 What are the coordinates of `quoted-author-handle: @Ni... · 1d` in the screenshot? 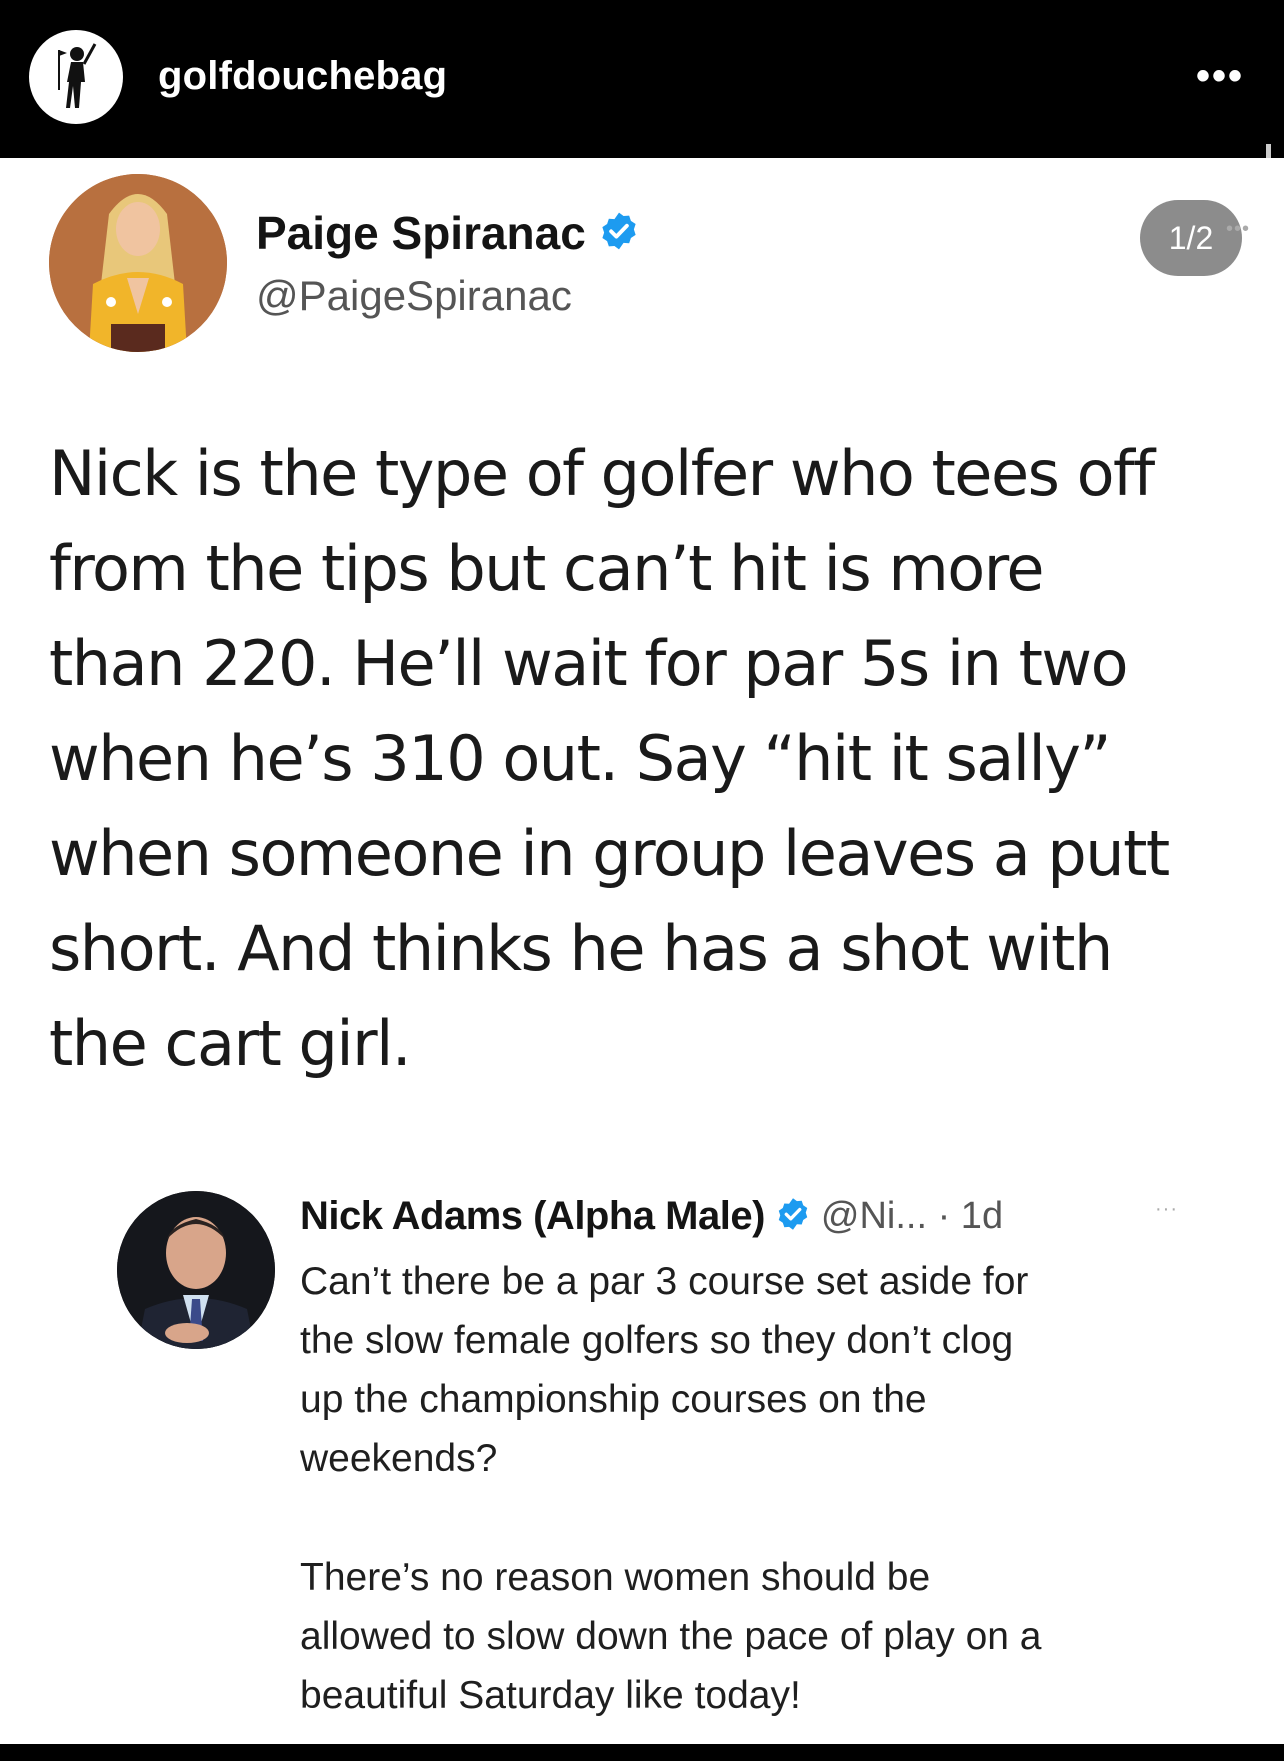 It's located at (912, 1216).